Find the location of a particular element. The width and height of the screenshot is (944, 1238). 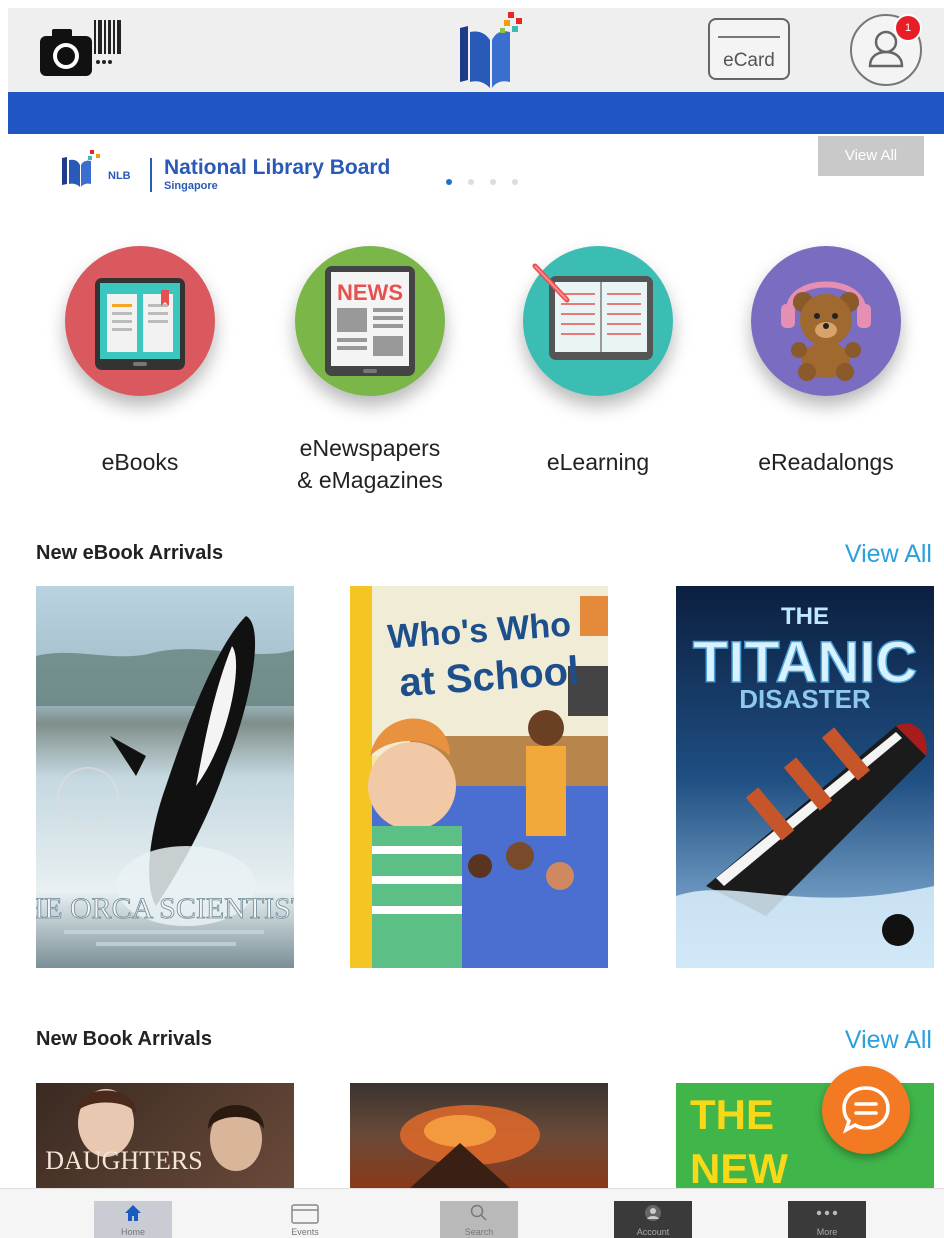

ecard-label: eCard is located at coordinates (749, 60).